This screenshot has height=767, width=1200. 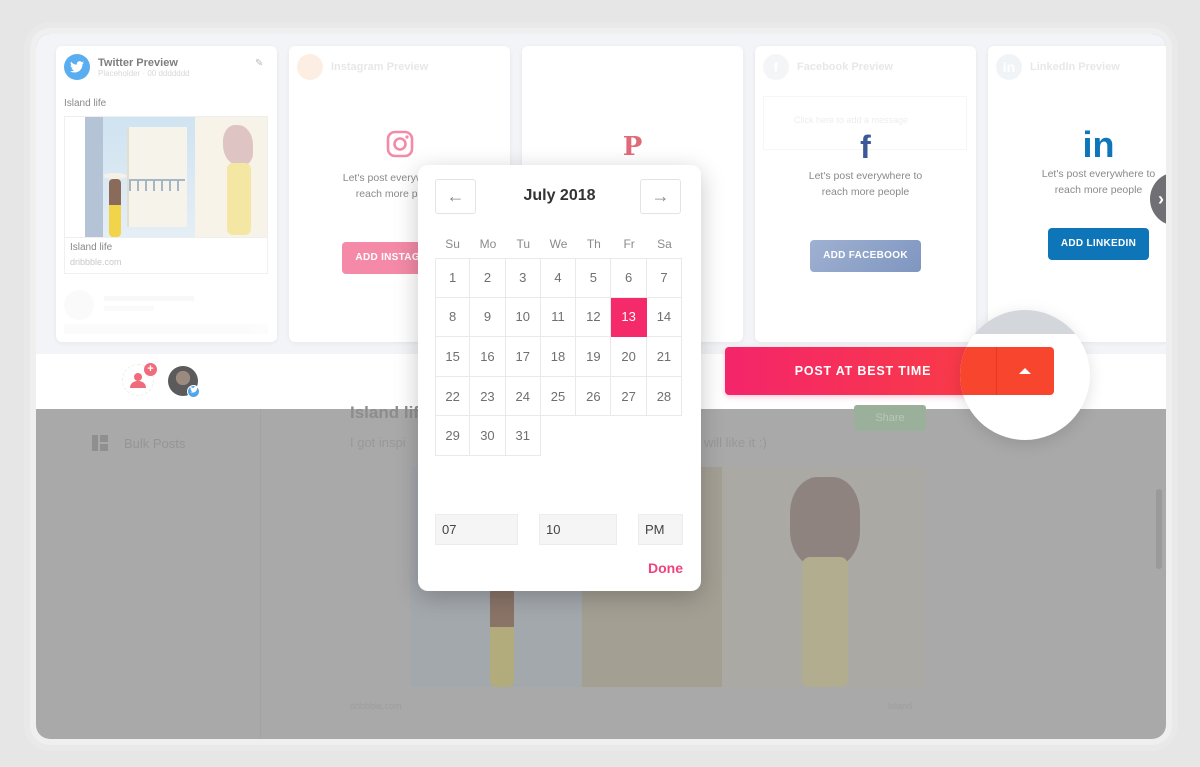 I want to click on day-cell: 19, so click(x=594, y=357).